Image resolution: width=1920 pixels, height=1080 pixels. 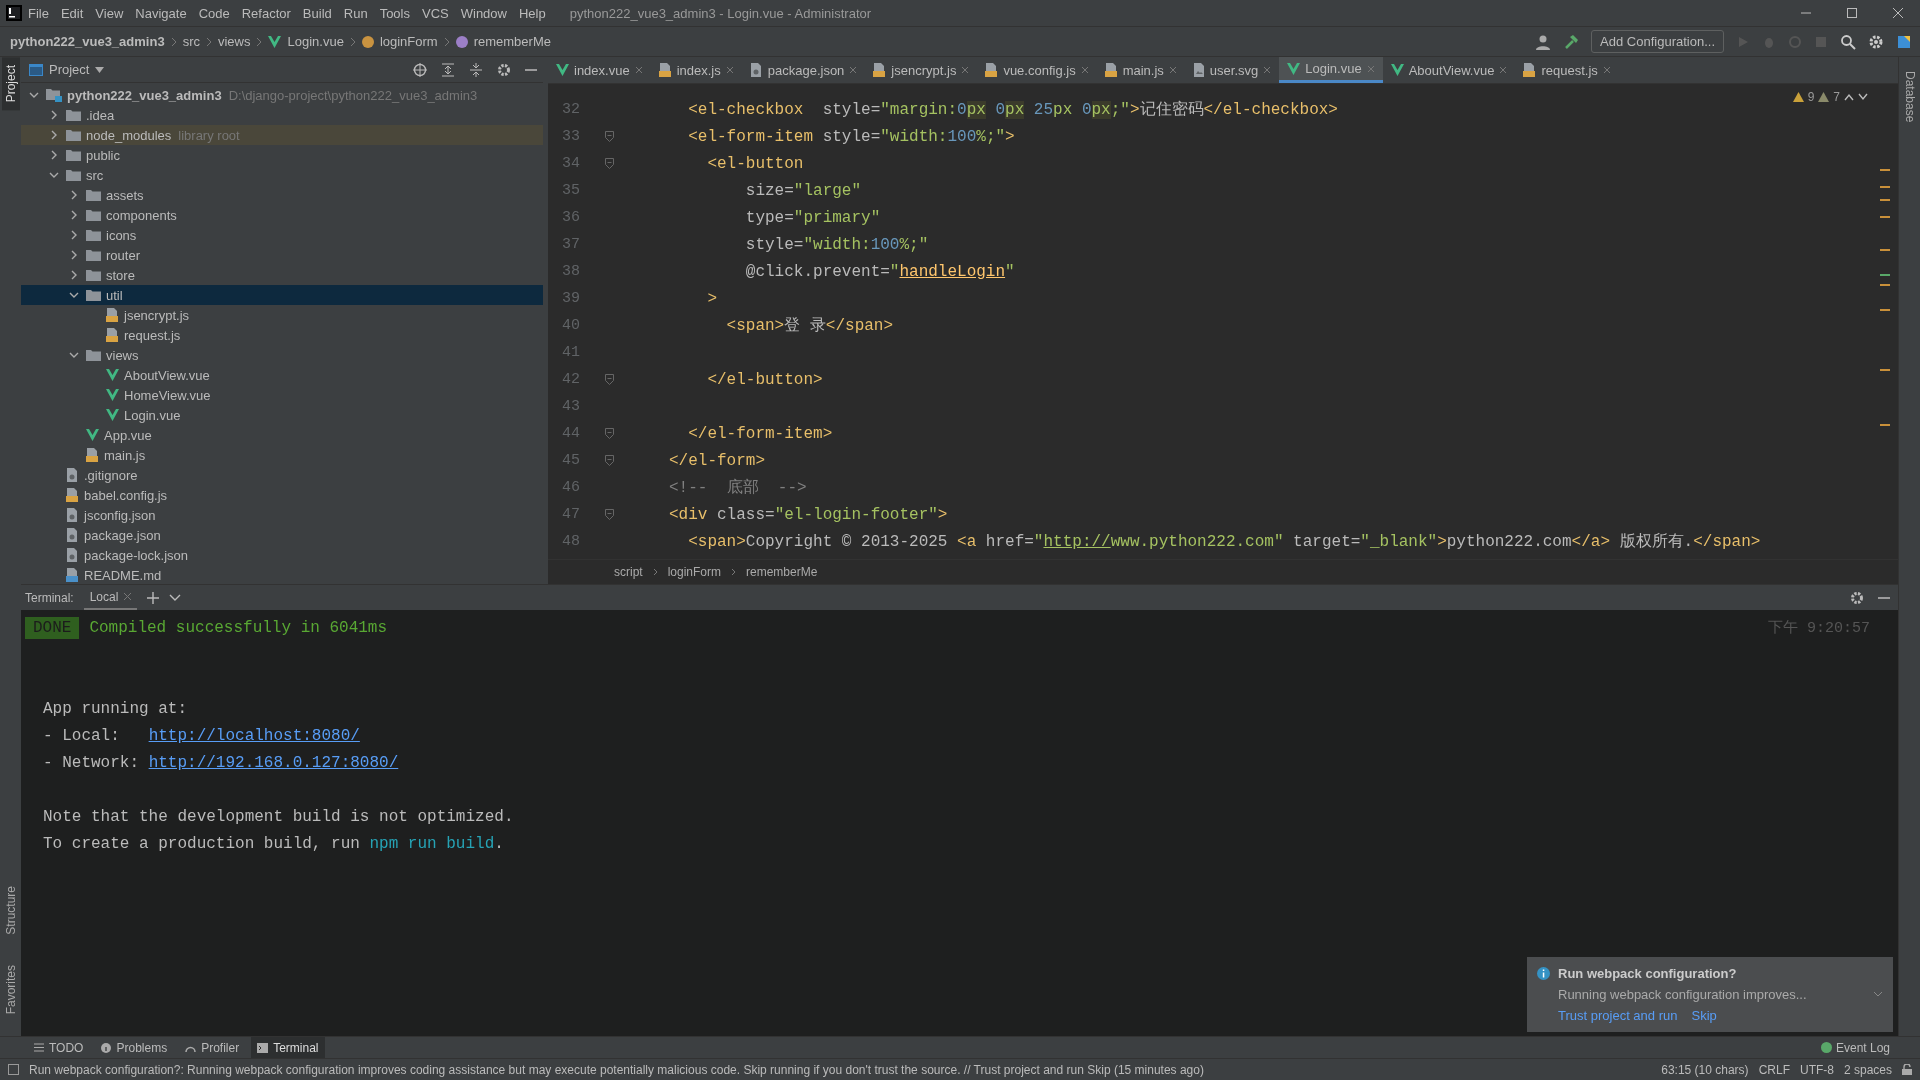 I want to click on expand-all-icon, so click(x=448, y=69).